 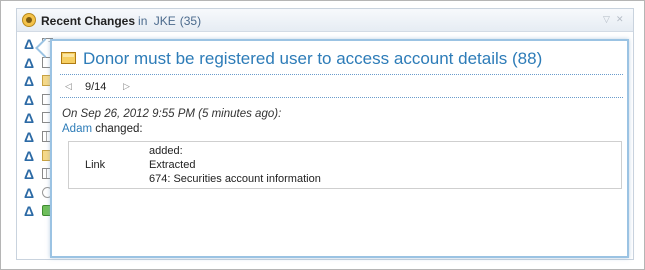 I want to click on widget-count: (35), so click(x=190, y=21).